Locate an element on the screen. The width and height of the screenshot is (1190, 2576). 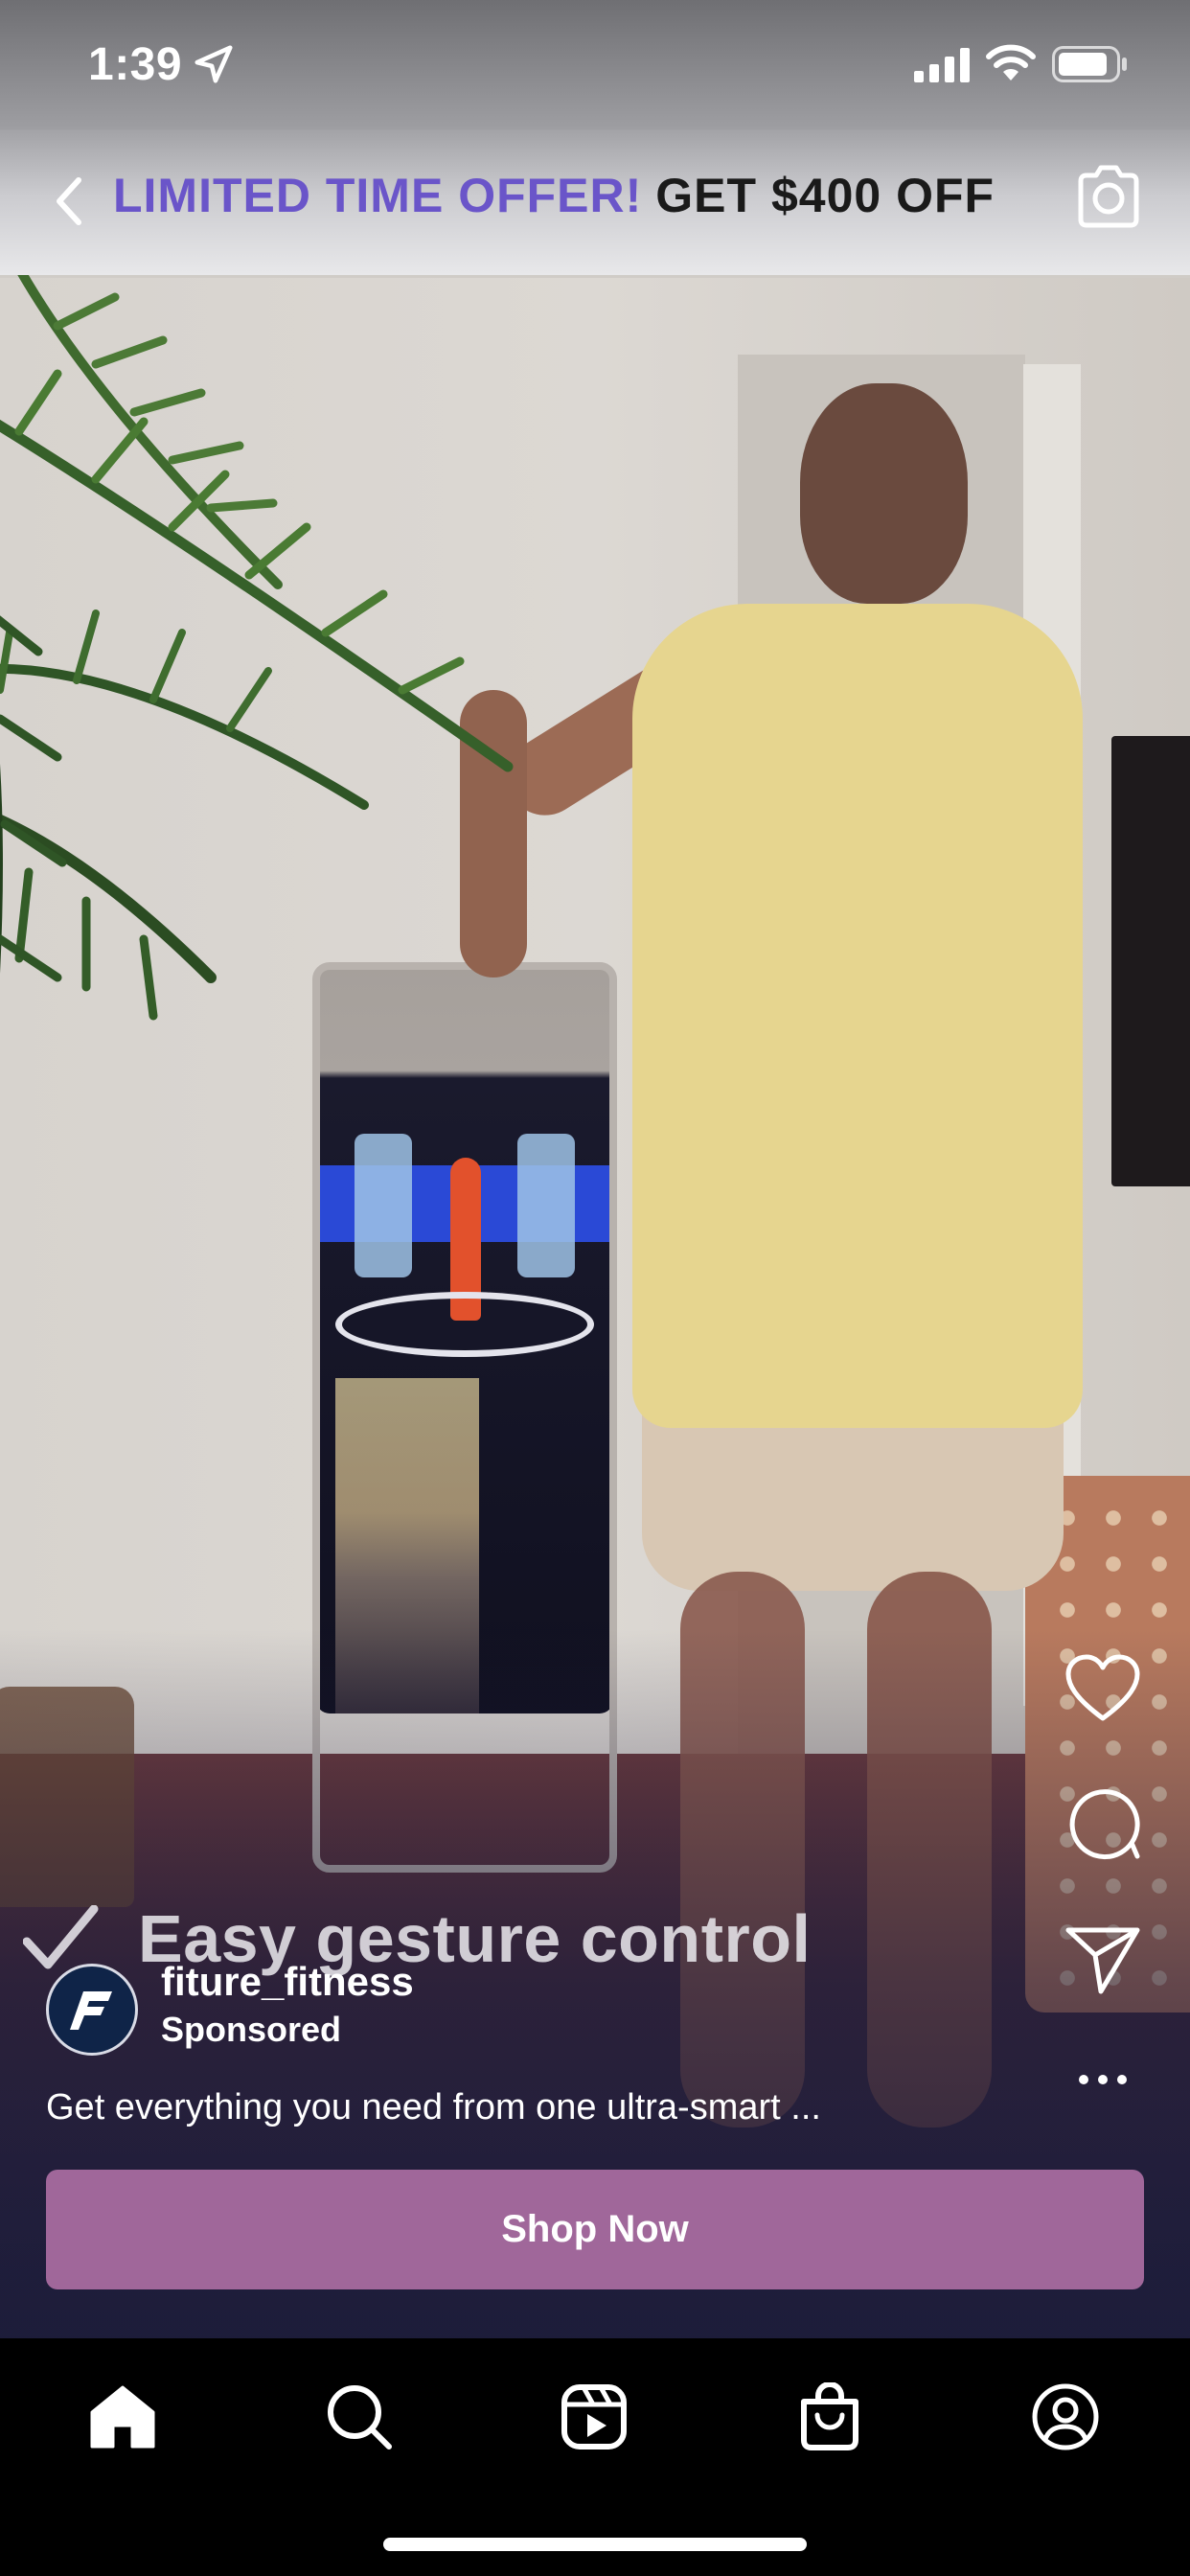
tab-home is located at coordinates (123, 2417).